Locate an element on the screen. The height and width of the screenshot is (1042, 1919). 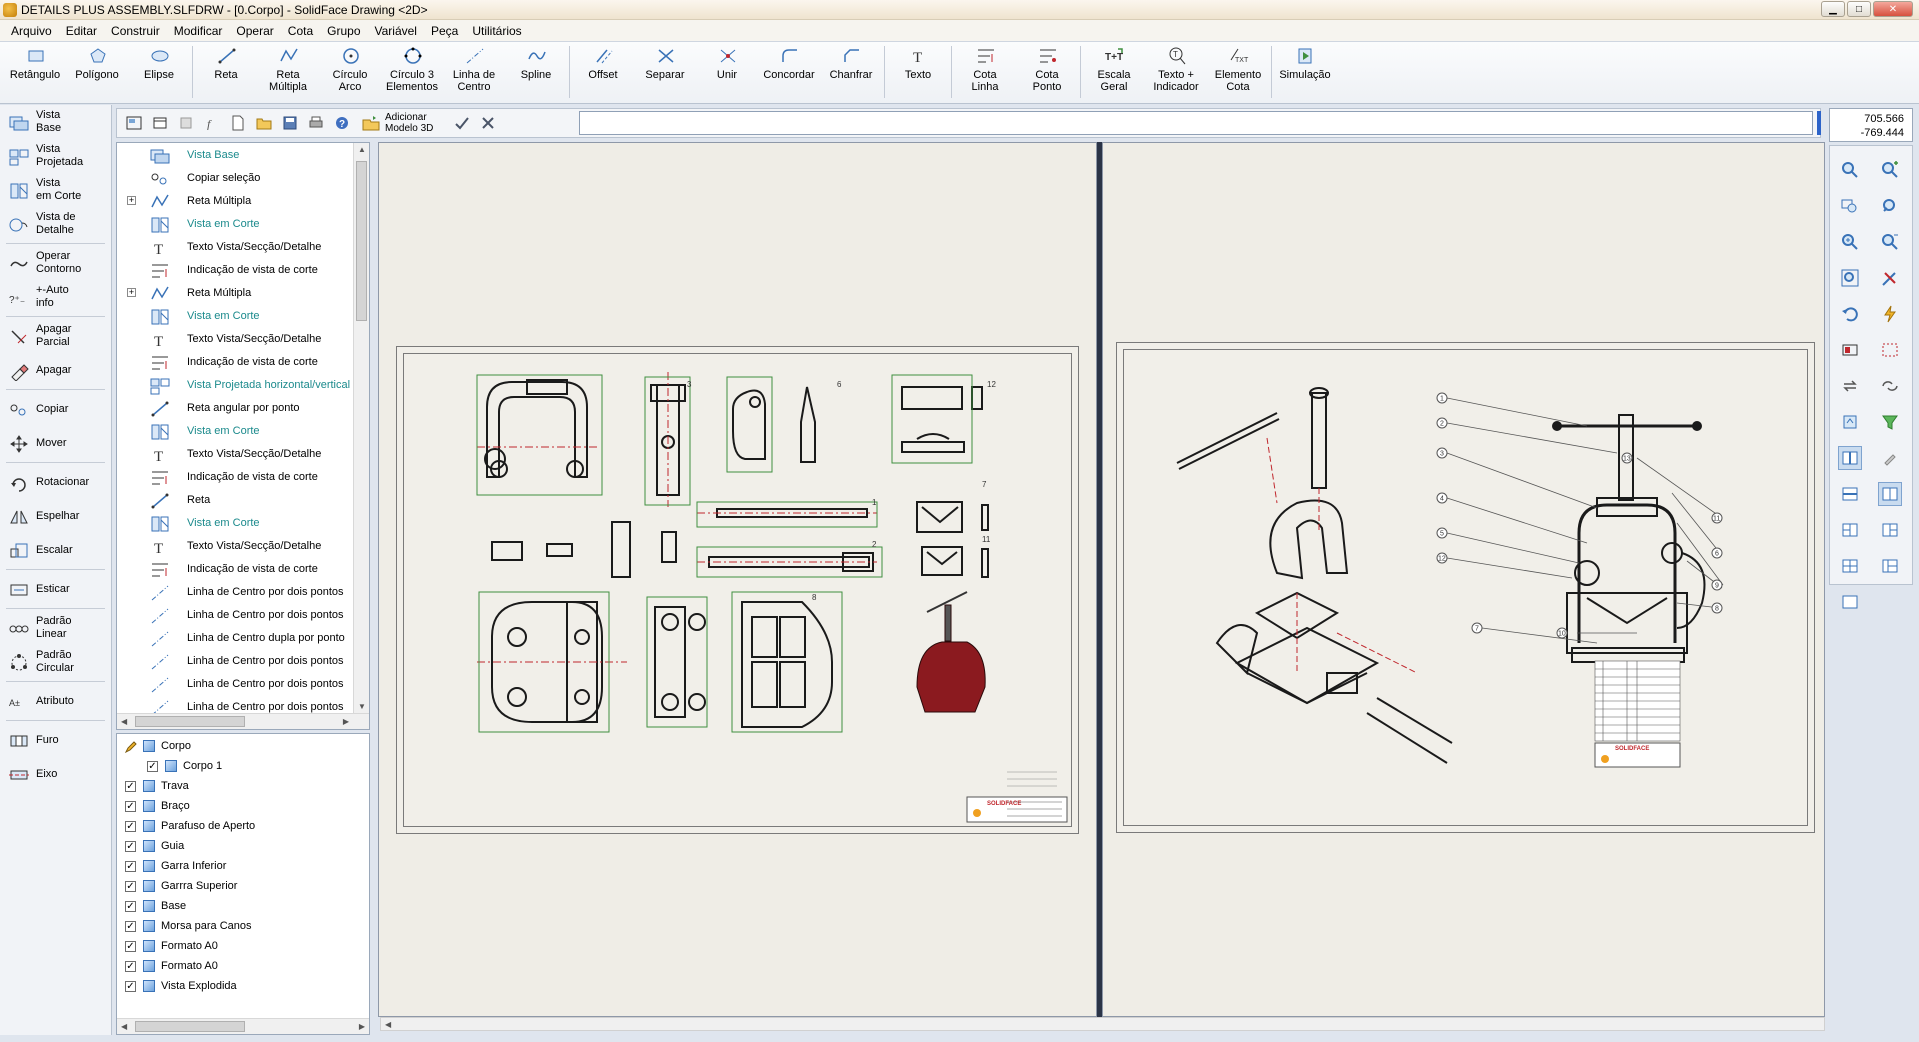
open-file-icon is located at coordinates (264, 123).